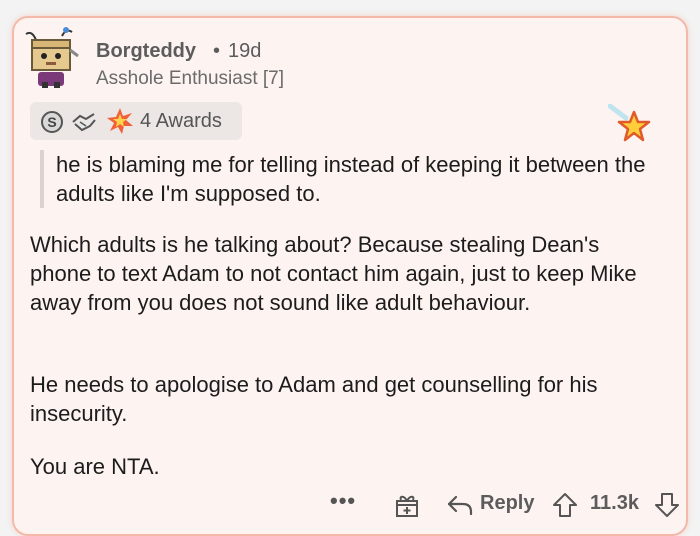 The width and height of the screenshot is (700, 536). I want to click on more-options-button: •••, so click(343, 501).